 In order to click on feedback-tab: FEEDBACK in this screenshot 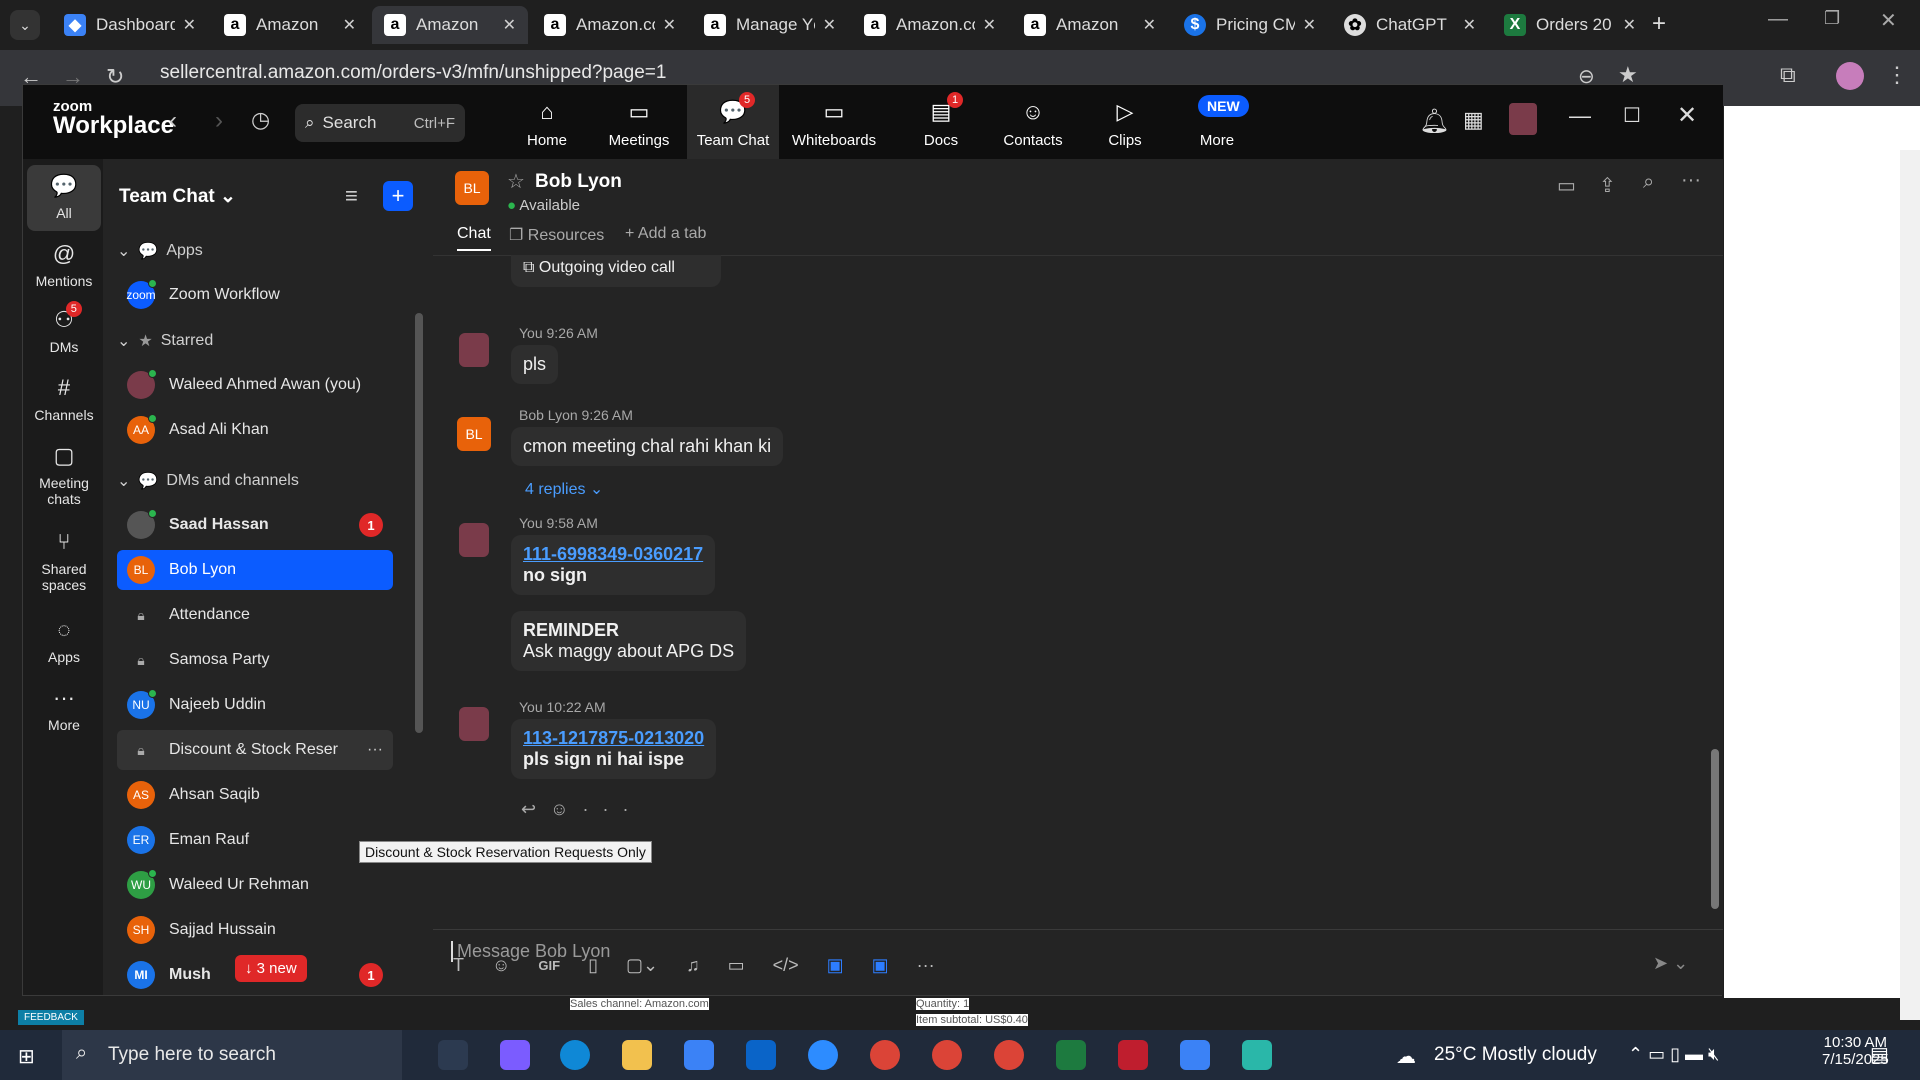, I will do `click(51, 1017)`.